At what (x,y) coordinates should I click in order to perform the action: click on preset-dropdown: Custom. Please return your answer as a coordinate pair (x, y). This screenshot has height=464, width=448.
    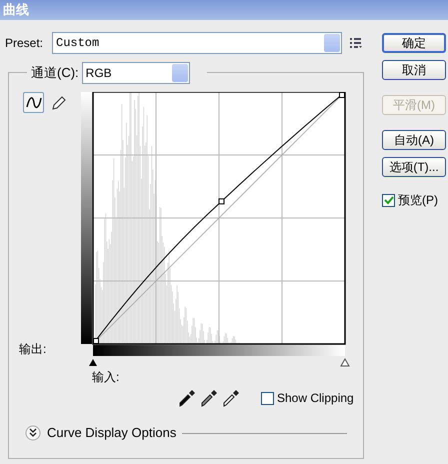
    Looking at the image, I should click on (197, 43).